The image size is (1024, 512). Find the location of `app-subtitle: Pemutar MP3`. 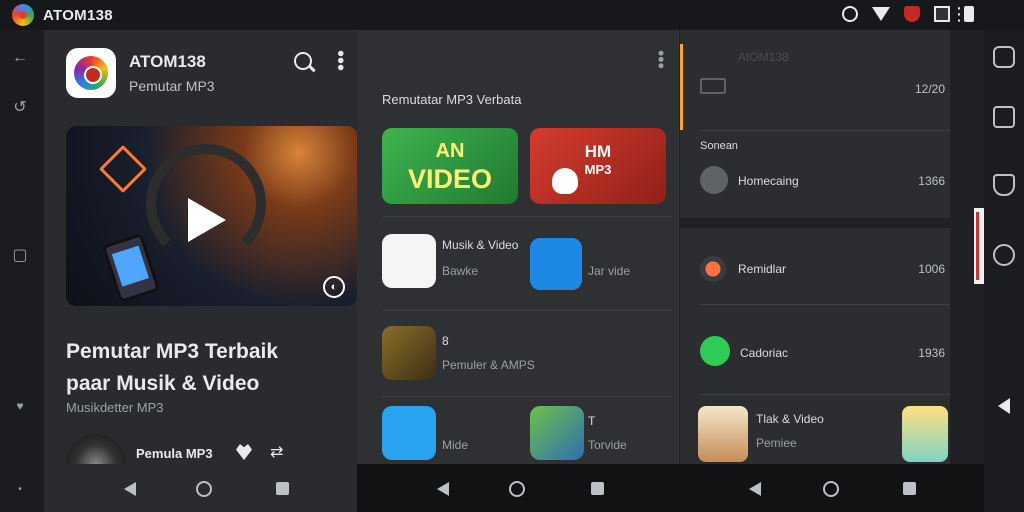

app-subtitle: Pemutar MP3 is located at coordinates (172, 86).